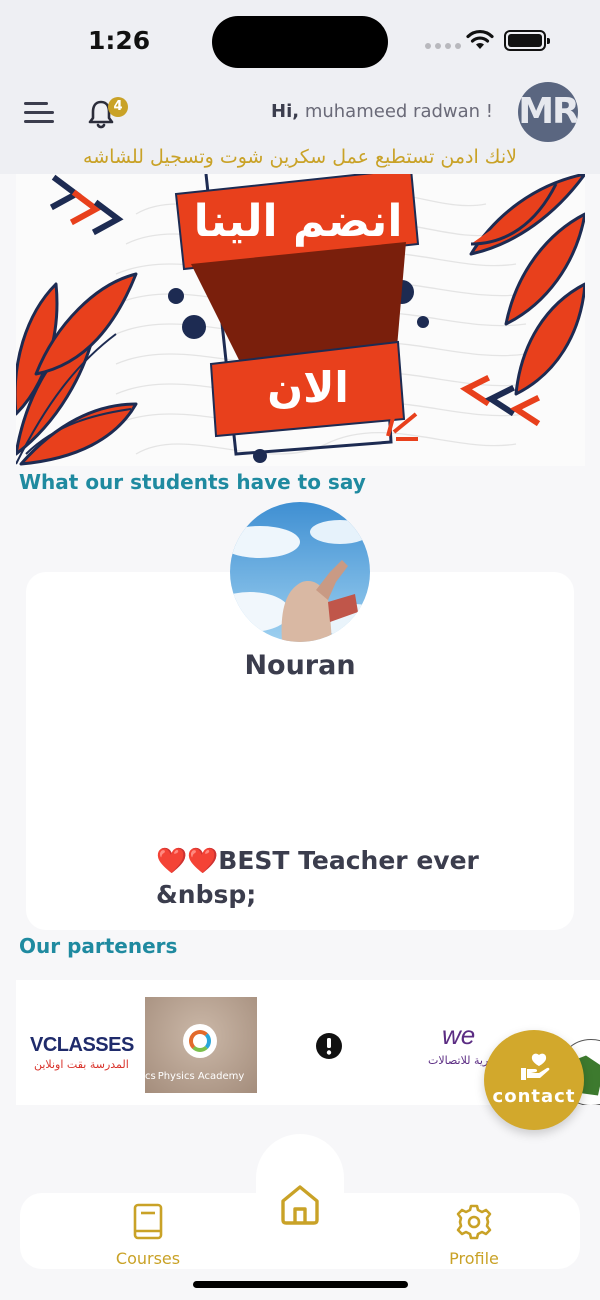 The width and height of the screenshot is (600, 1300). What do you see at coordinates (317, 877) in the screenshot?
I see `review-text: ❤️❤️BEST Teacher ever &nbsp;` at bounding box center [317, 877].